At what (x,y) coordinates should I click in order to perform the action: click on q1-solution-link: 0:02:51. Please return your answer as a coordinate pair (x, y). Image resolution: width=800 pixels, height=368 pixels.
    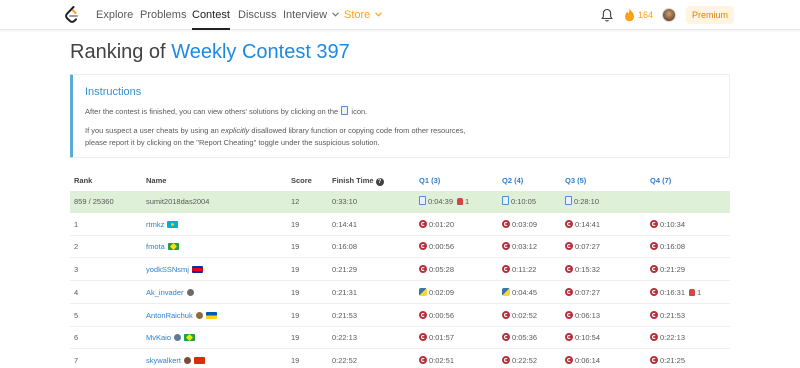
    Looking at the image, I should click on (437, 360).